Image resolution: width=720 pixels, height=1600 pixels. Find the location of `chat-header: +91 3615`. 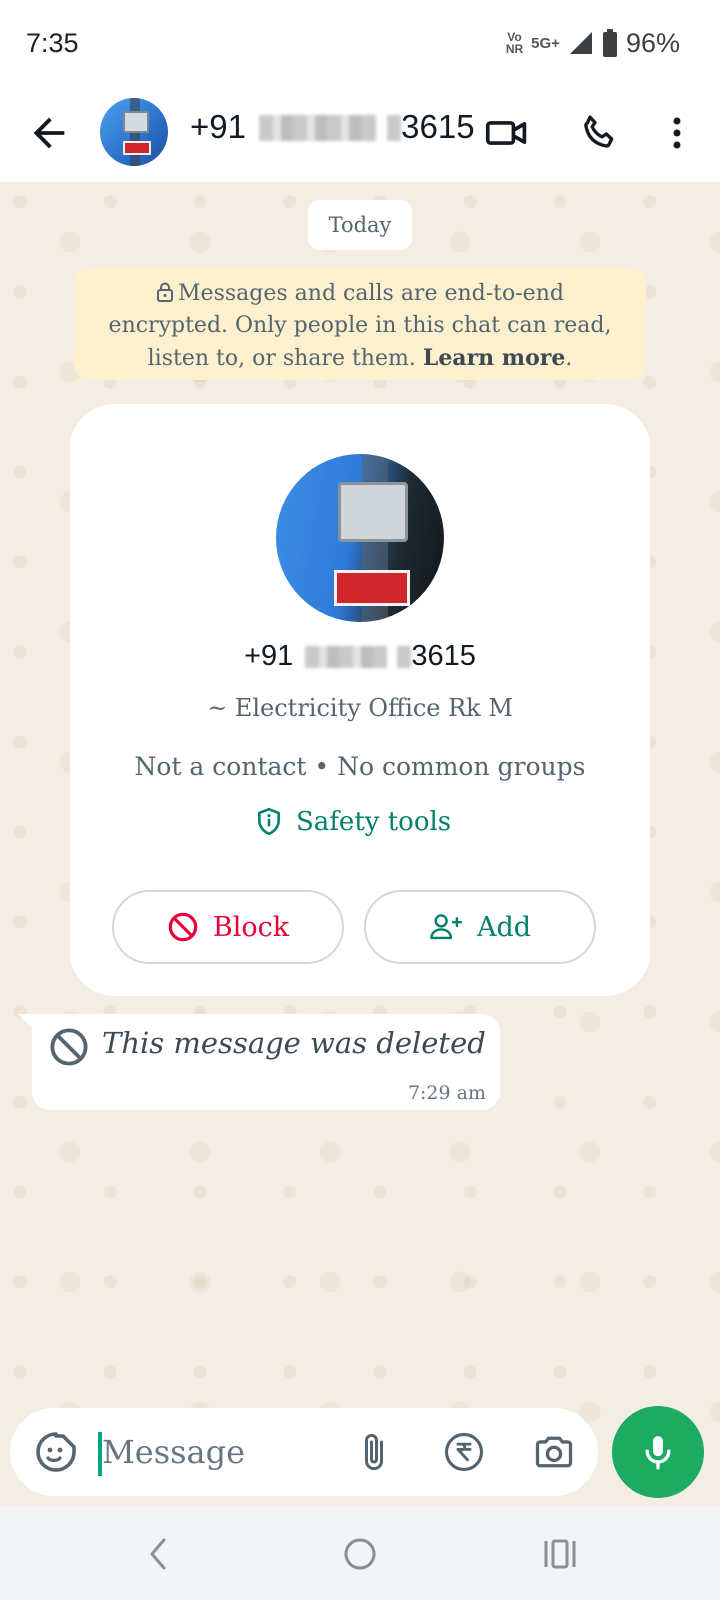

chat-header: +91 3615 is located at coordinates (360, 134).